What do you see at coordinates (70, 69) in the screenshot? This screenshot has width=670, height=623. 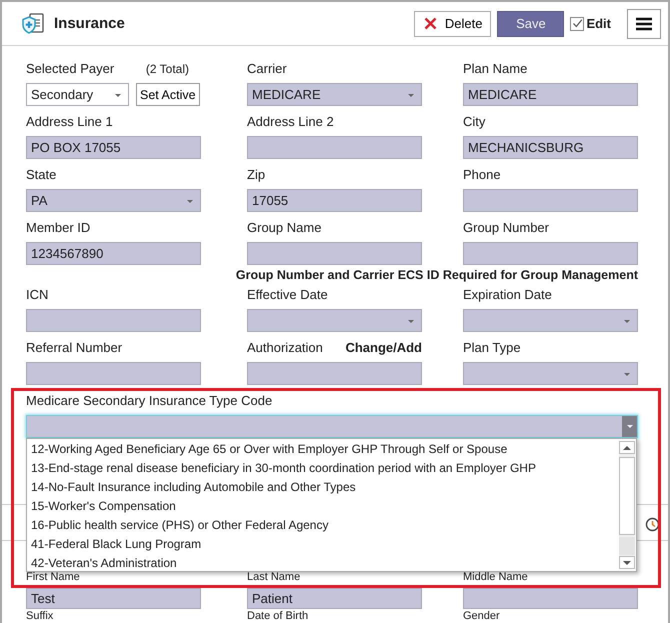 I see `field-label: Selected Payer` at bounding box center [70, 69].